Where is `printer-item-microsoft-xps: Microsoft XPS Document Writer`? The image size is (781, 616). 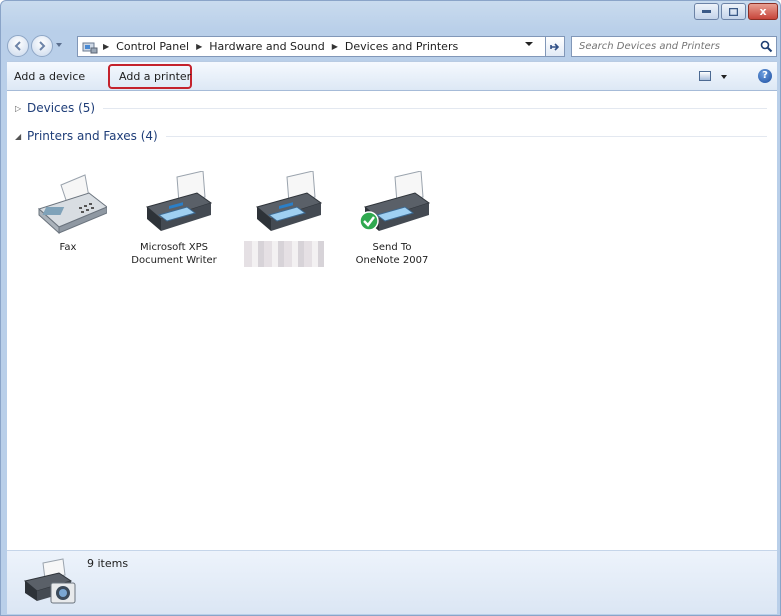
printer-item-microsoft-xps: Microsoft XPS Document Writer is located at coordinates (174, 219).